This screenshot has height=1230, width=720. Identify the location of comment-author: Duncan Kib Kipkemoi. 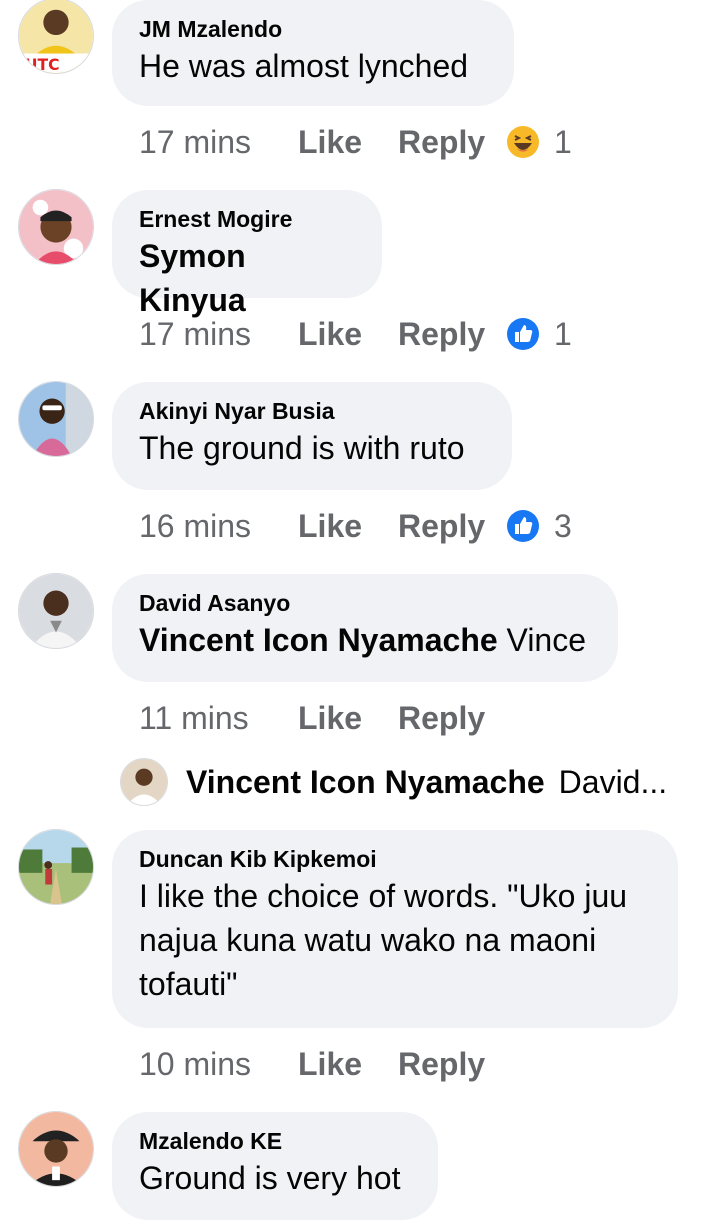
(395, 859).